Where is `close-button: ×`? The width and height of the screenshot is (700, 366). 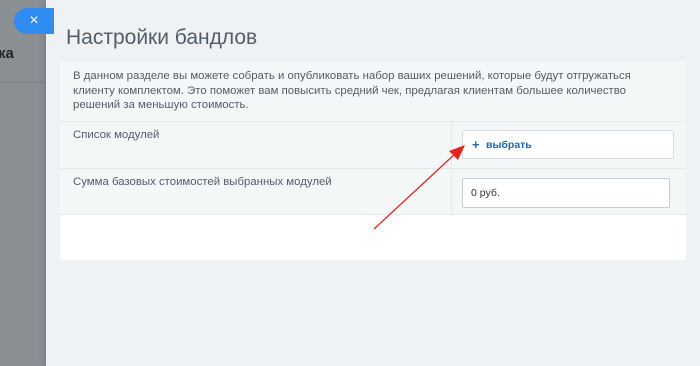
close-button: × is located at coordinates (34, 21).